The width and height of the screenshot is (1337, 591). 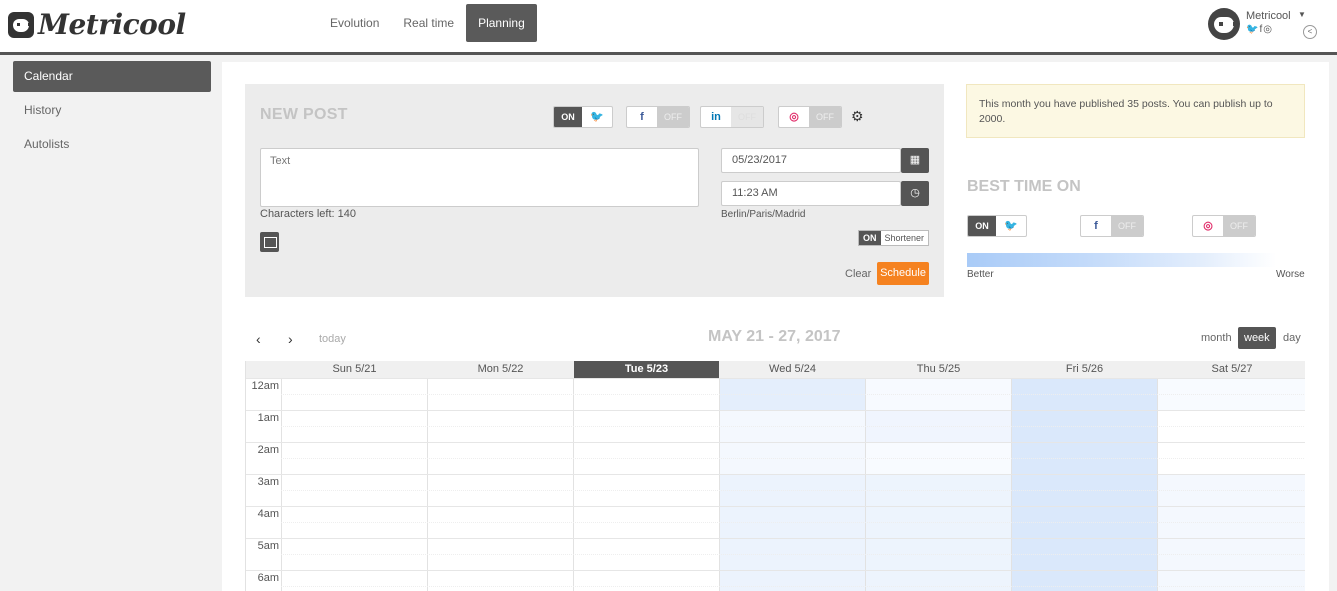 I want to click on logo-icon, so click(x=21, y=24).